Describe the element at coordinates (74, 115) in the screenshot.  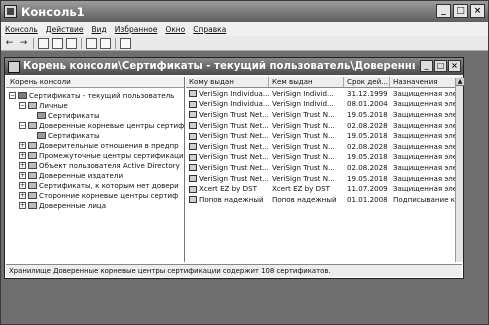
I see `tree-item-label: Сертификаты` at that location.